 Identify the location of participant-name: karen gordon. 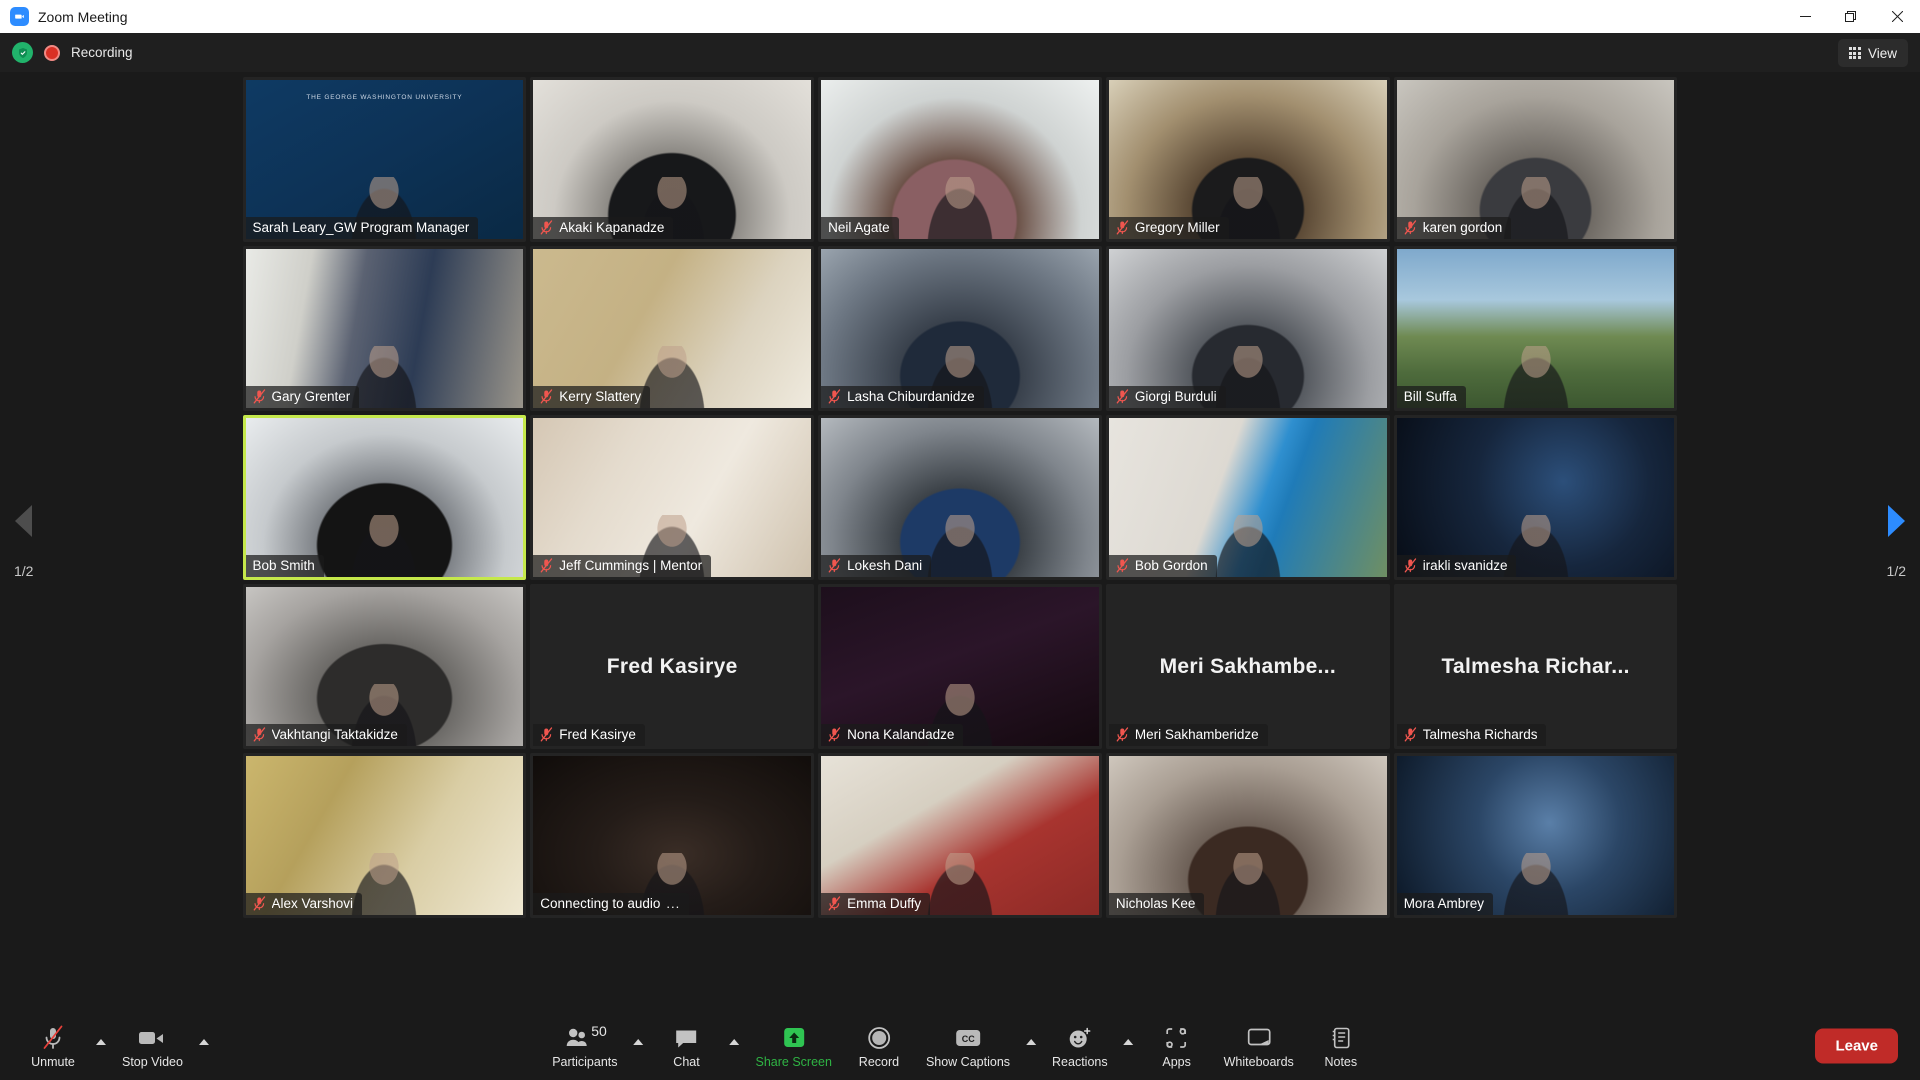
(1462, 227).